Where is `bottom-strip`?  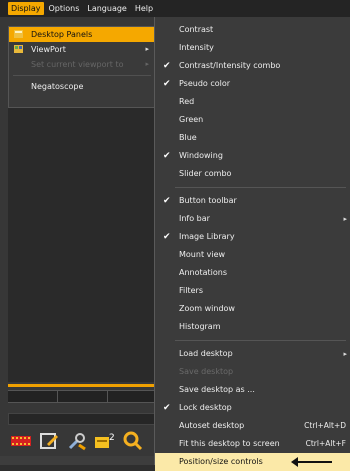 bottom-strip is located at coordinates (79, 460).